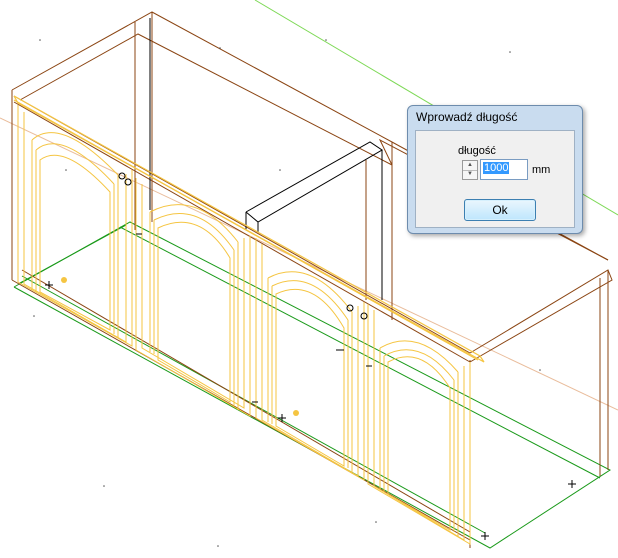 The image size is (618, 558). I want to click on length-value: 1000, so click(496, 168).